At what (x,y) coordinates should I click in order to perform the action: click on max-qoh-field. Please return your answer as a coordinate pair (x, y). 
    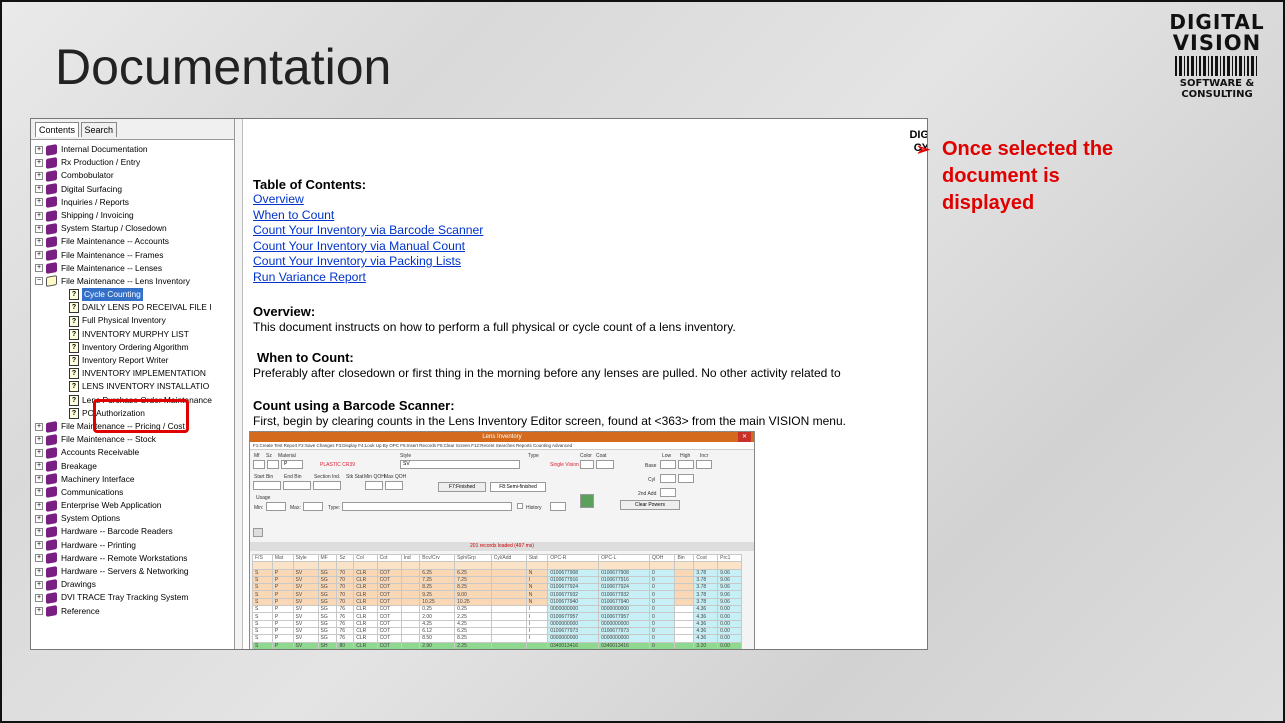
    Looking at the image, I should click on (394, 485).